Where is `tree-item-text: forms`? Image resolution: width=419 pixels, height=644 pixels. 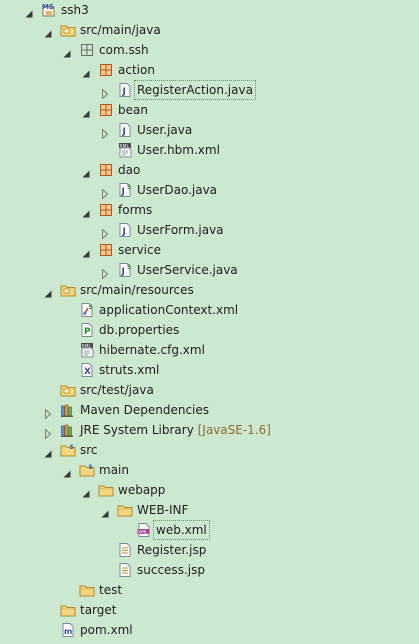
tree-item-text: forms is located at coordinates (135, 210).